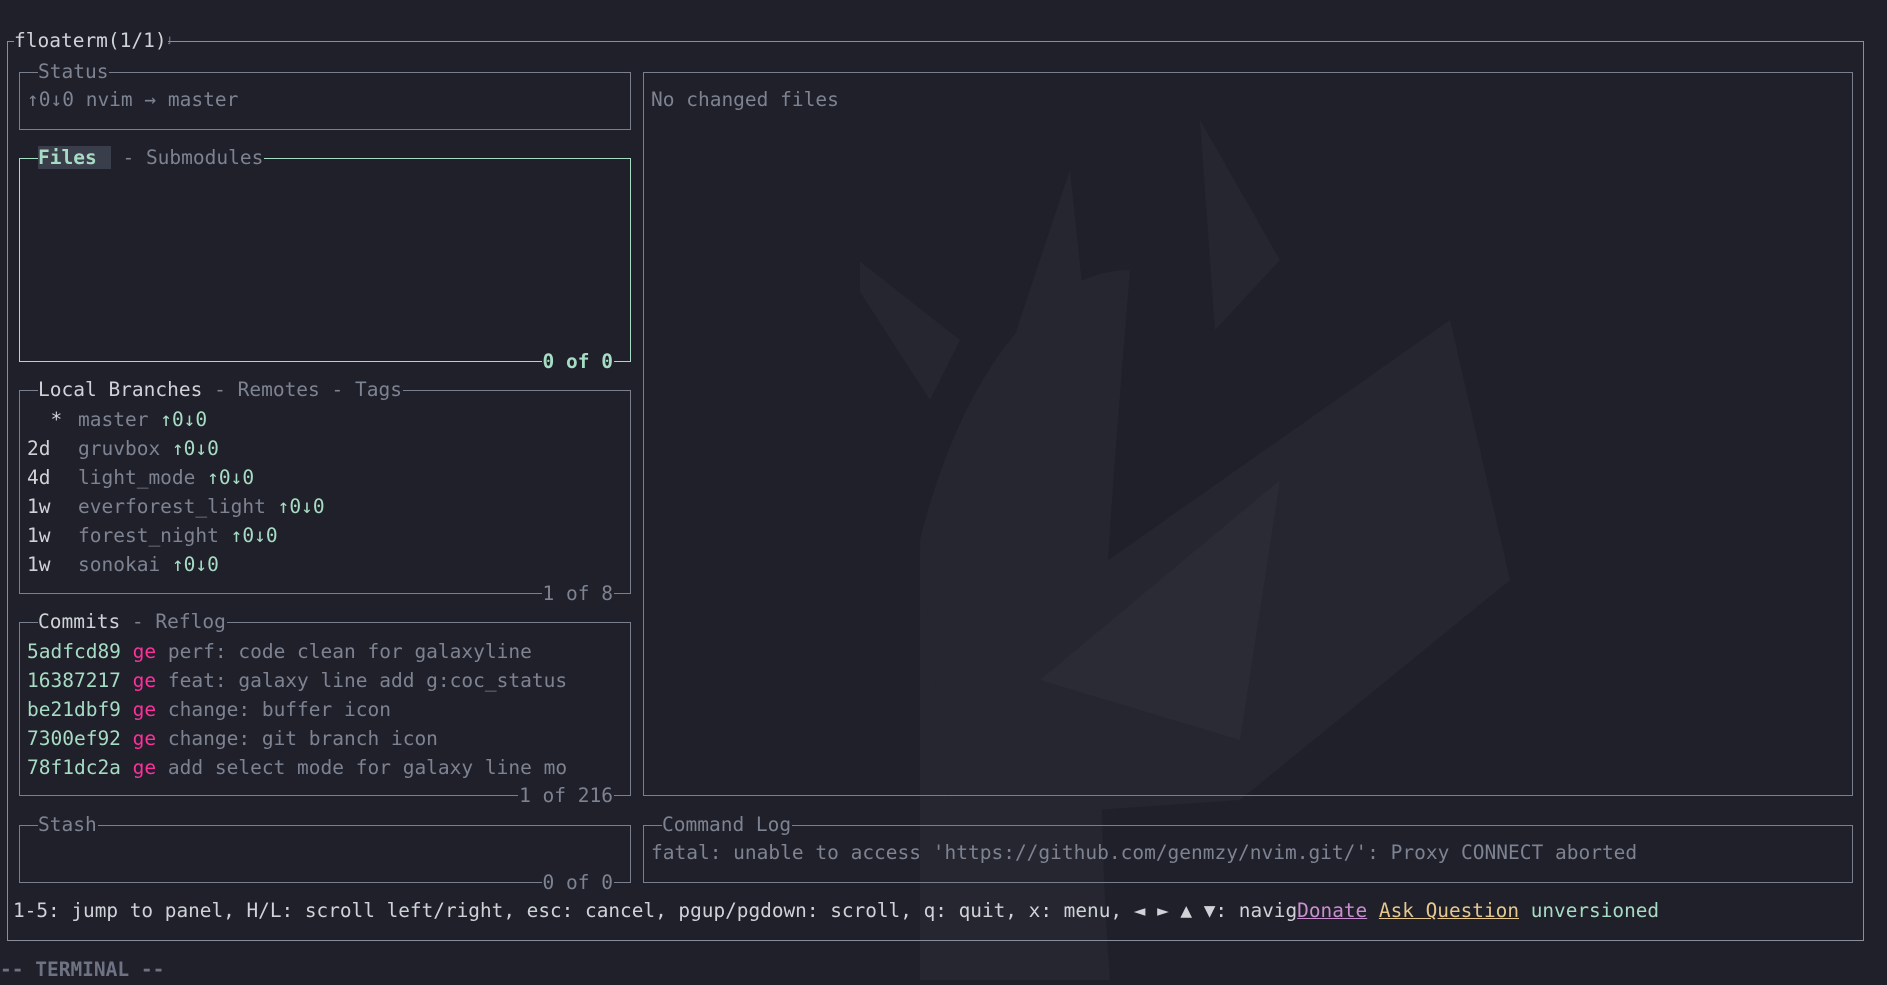 The width and height of the screenshot is (1887, 985). I want to click on commit-message: change: git branch icon, so click(302, 738).